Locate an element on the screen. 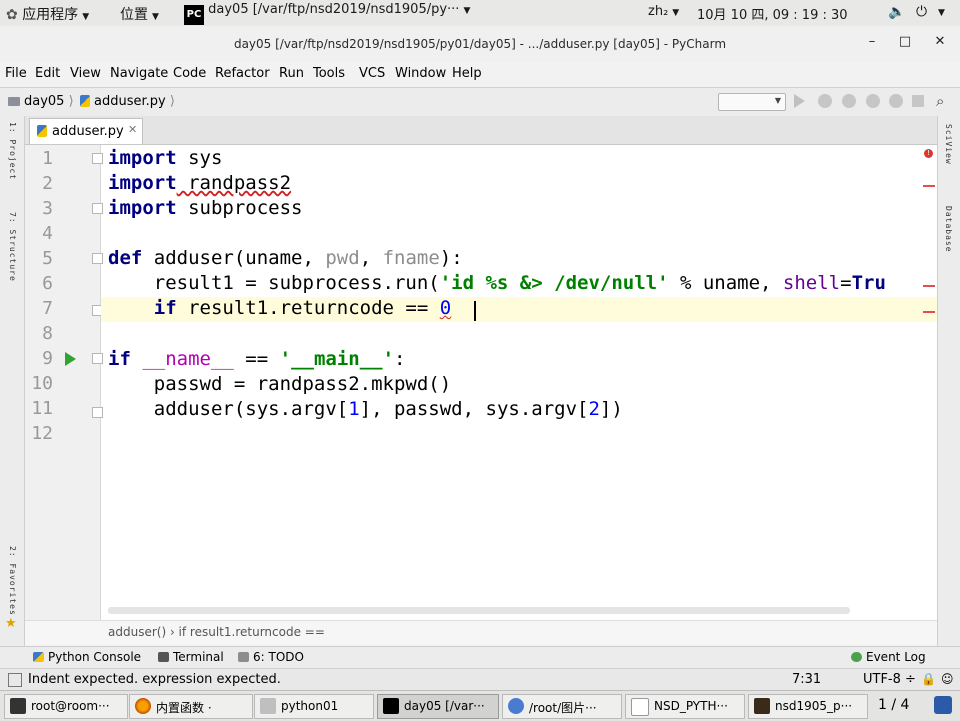 The height and width of the screenshot is (721, 960). menu-refactor: Refactor is located at coordinates (242, 73).